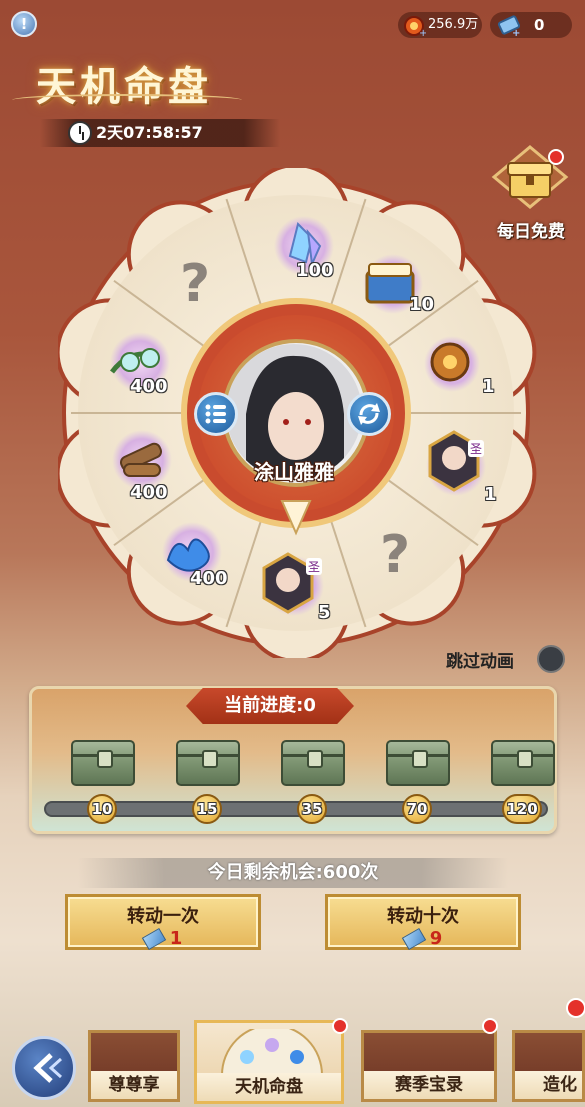 This screenshot has width=585, height=1107. I want to click on refresh-button, so click(369, 414).